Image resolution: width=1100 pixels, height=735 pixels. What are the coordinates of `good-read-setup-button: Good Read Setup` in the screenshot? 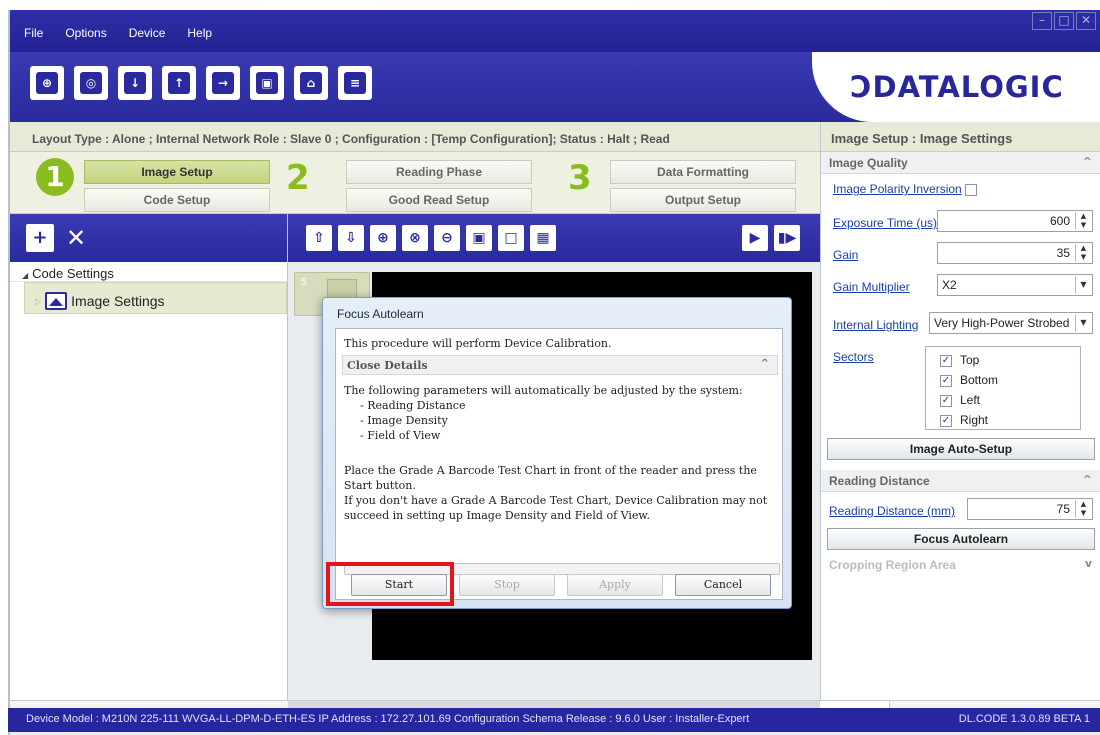 It's located at (439, 200).